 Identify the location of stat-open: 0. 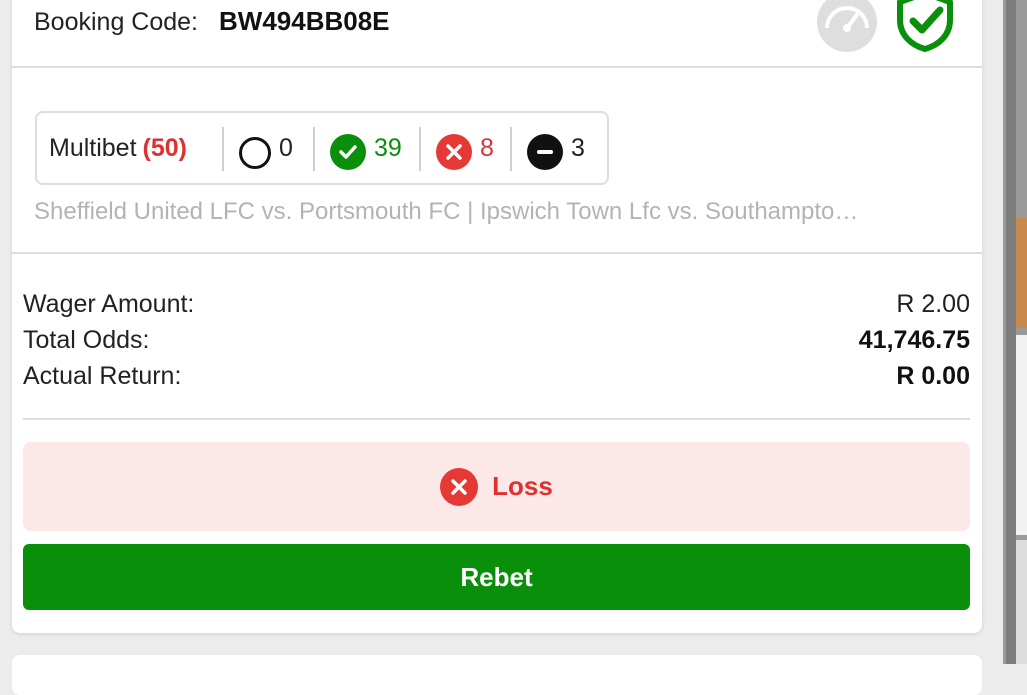
(266, 148).